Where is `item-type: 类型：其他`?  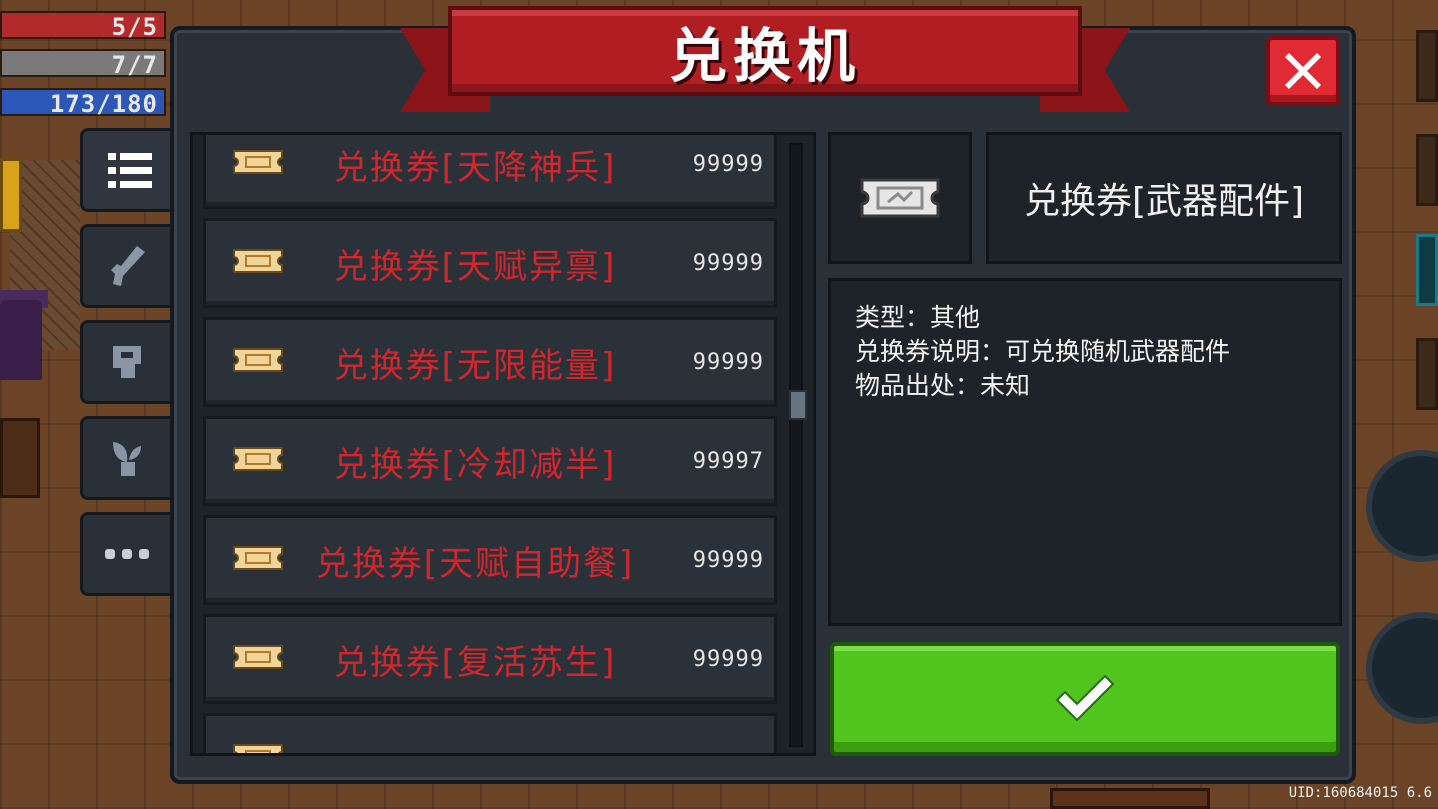 item-type: 类型：其他 is located at coordinates (918, 317).